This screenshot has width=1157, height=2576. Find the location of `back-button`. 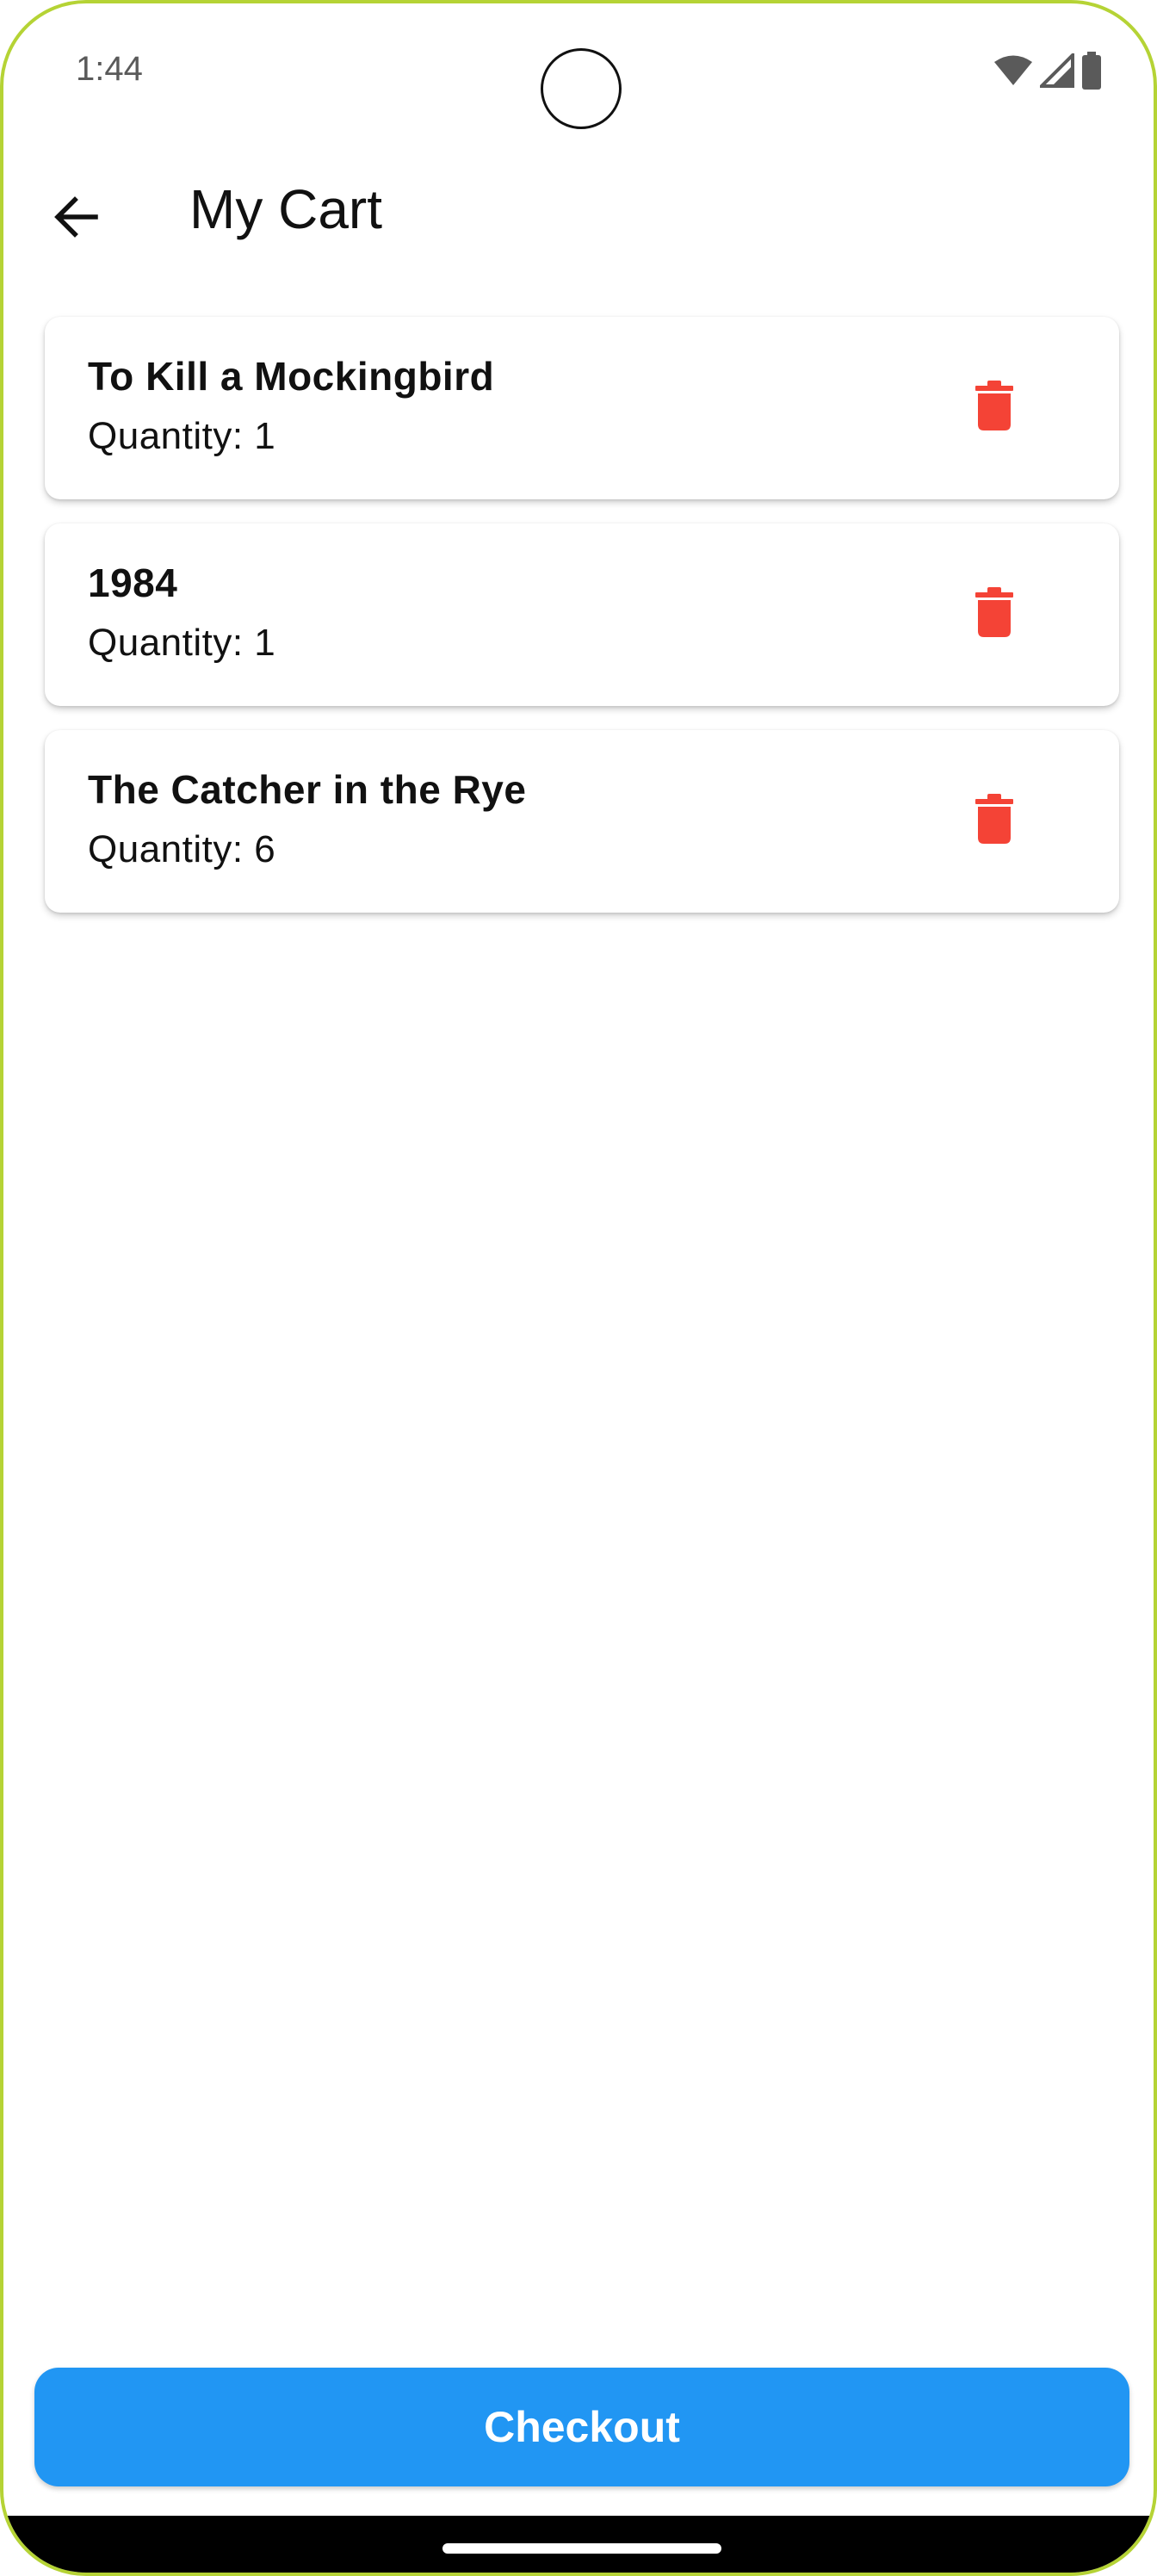

back-button is located at coordinates (76, 219).